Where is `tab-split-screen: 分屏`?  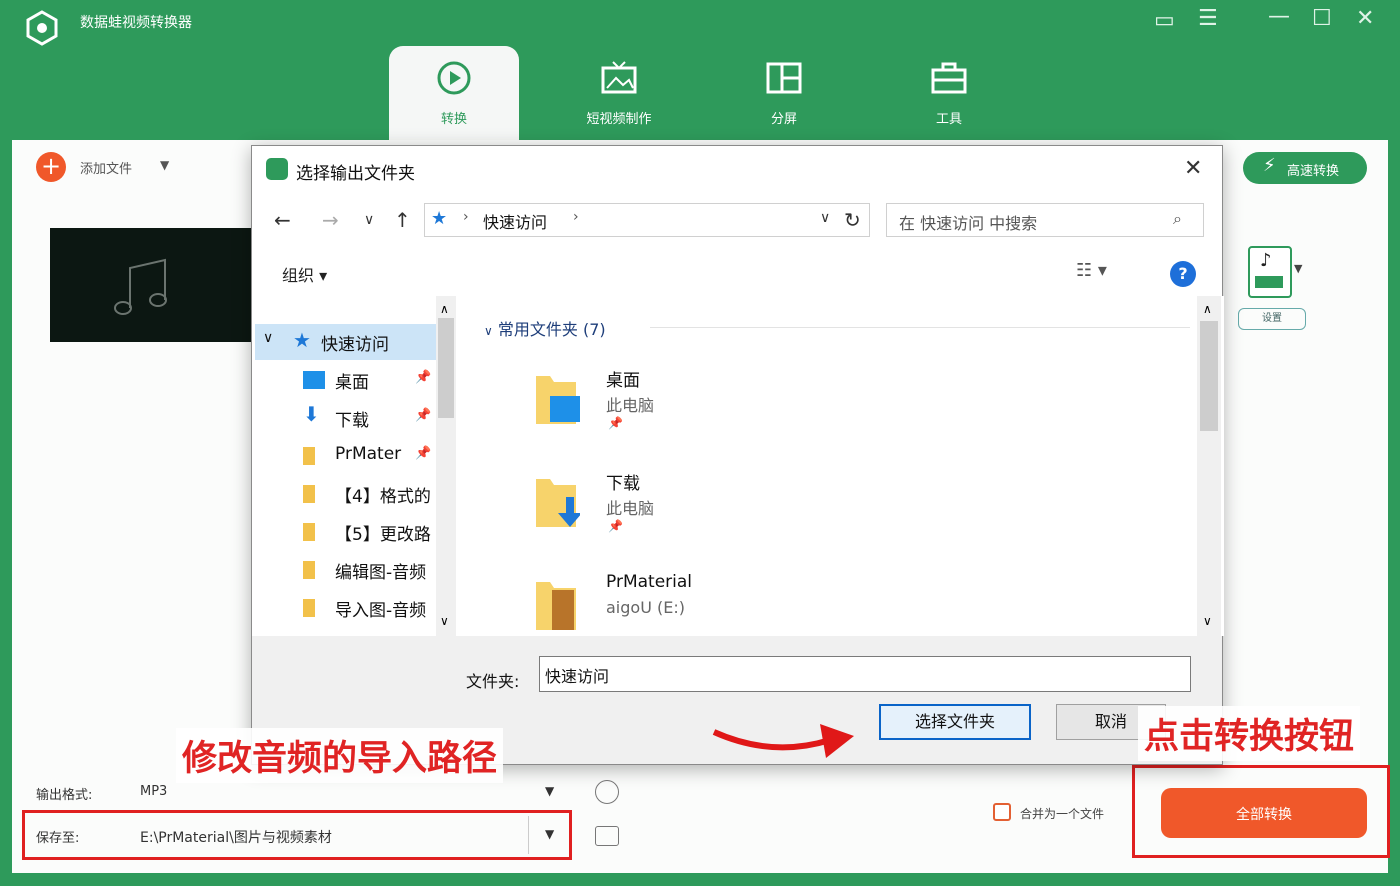 tab-split-screen: 分屏 is located at coordinates (784, 93).